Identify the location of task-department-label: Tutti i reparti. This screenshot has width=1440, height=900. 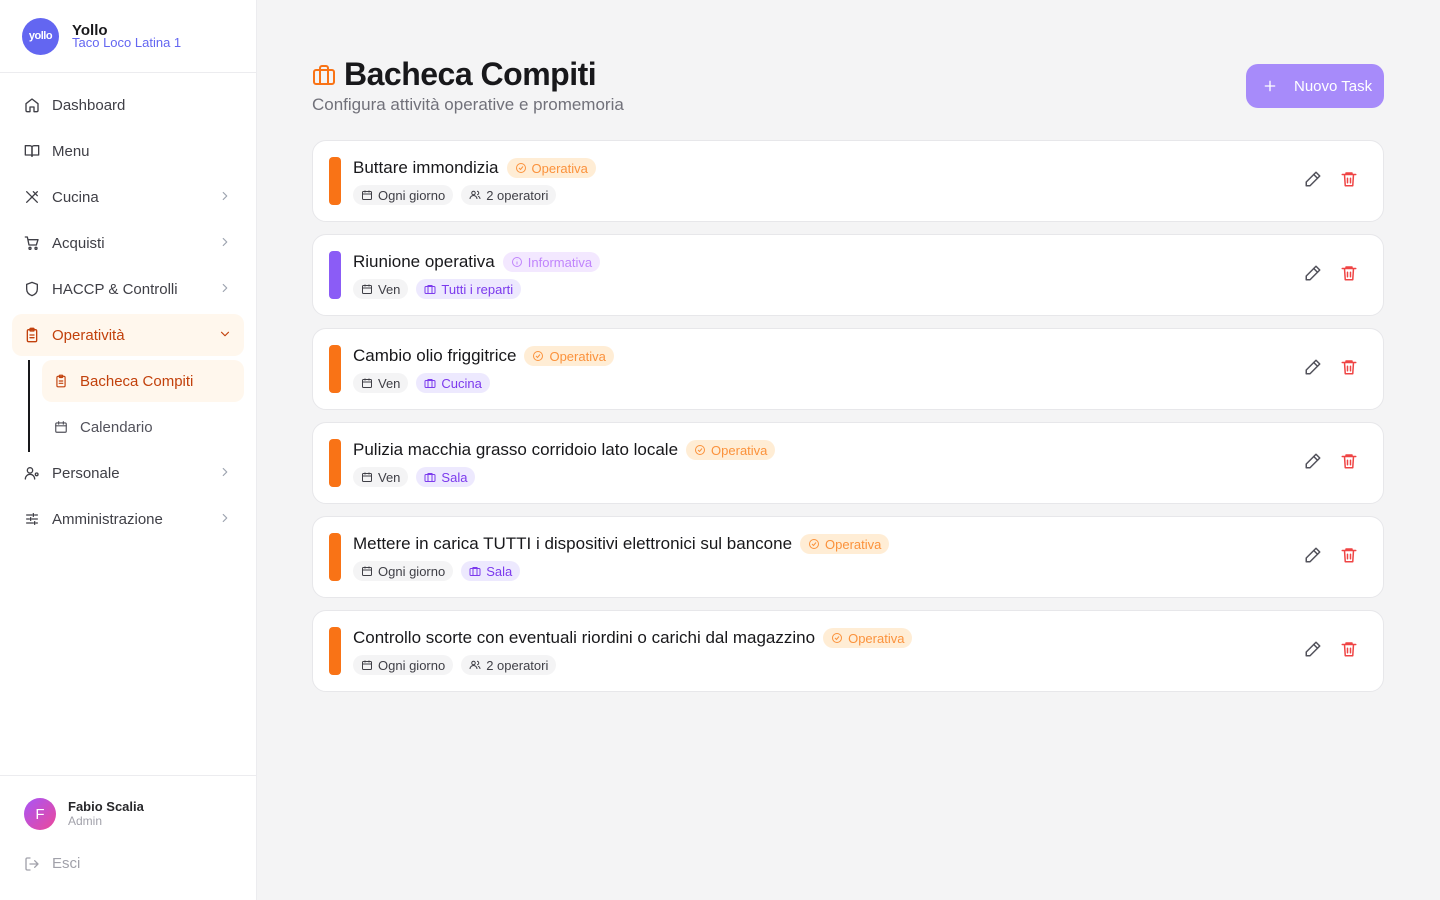
(477, 289).